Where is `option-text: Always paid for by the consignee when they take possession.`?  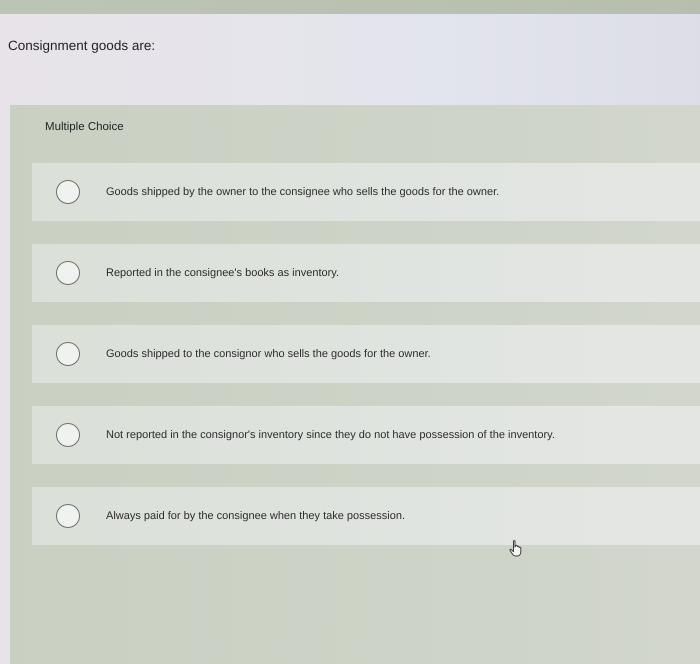 option-text: Always paid for by the consignee when they take possession. is located at coordinates (256, 516).